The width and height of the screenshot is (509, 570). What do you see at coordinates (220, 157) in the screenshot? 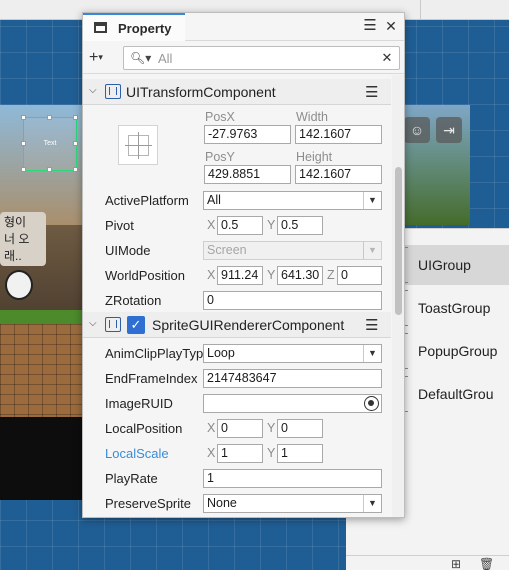
I see `posy-label: PosY` at bounding box center [220, 157].